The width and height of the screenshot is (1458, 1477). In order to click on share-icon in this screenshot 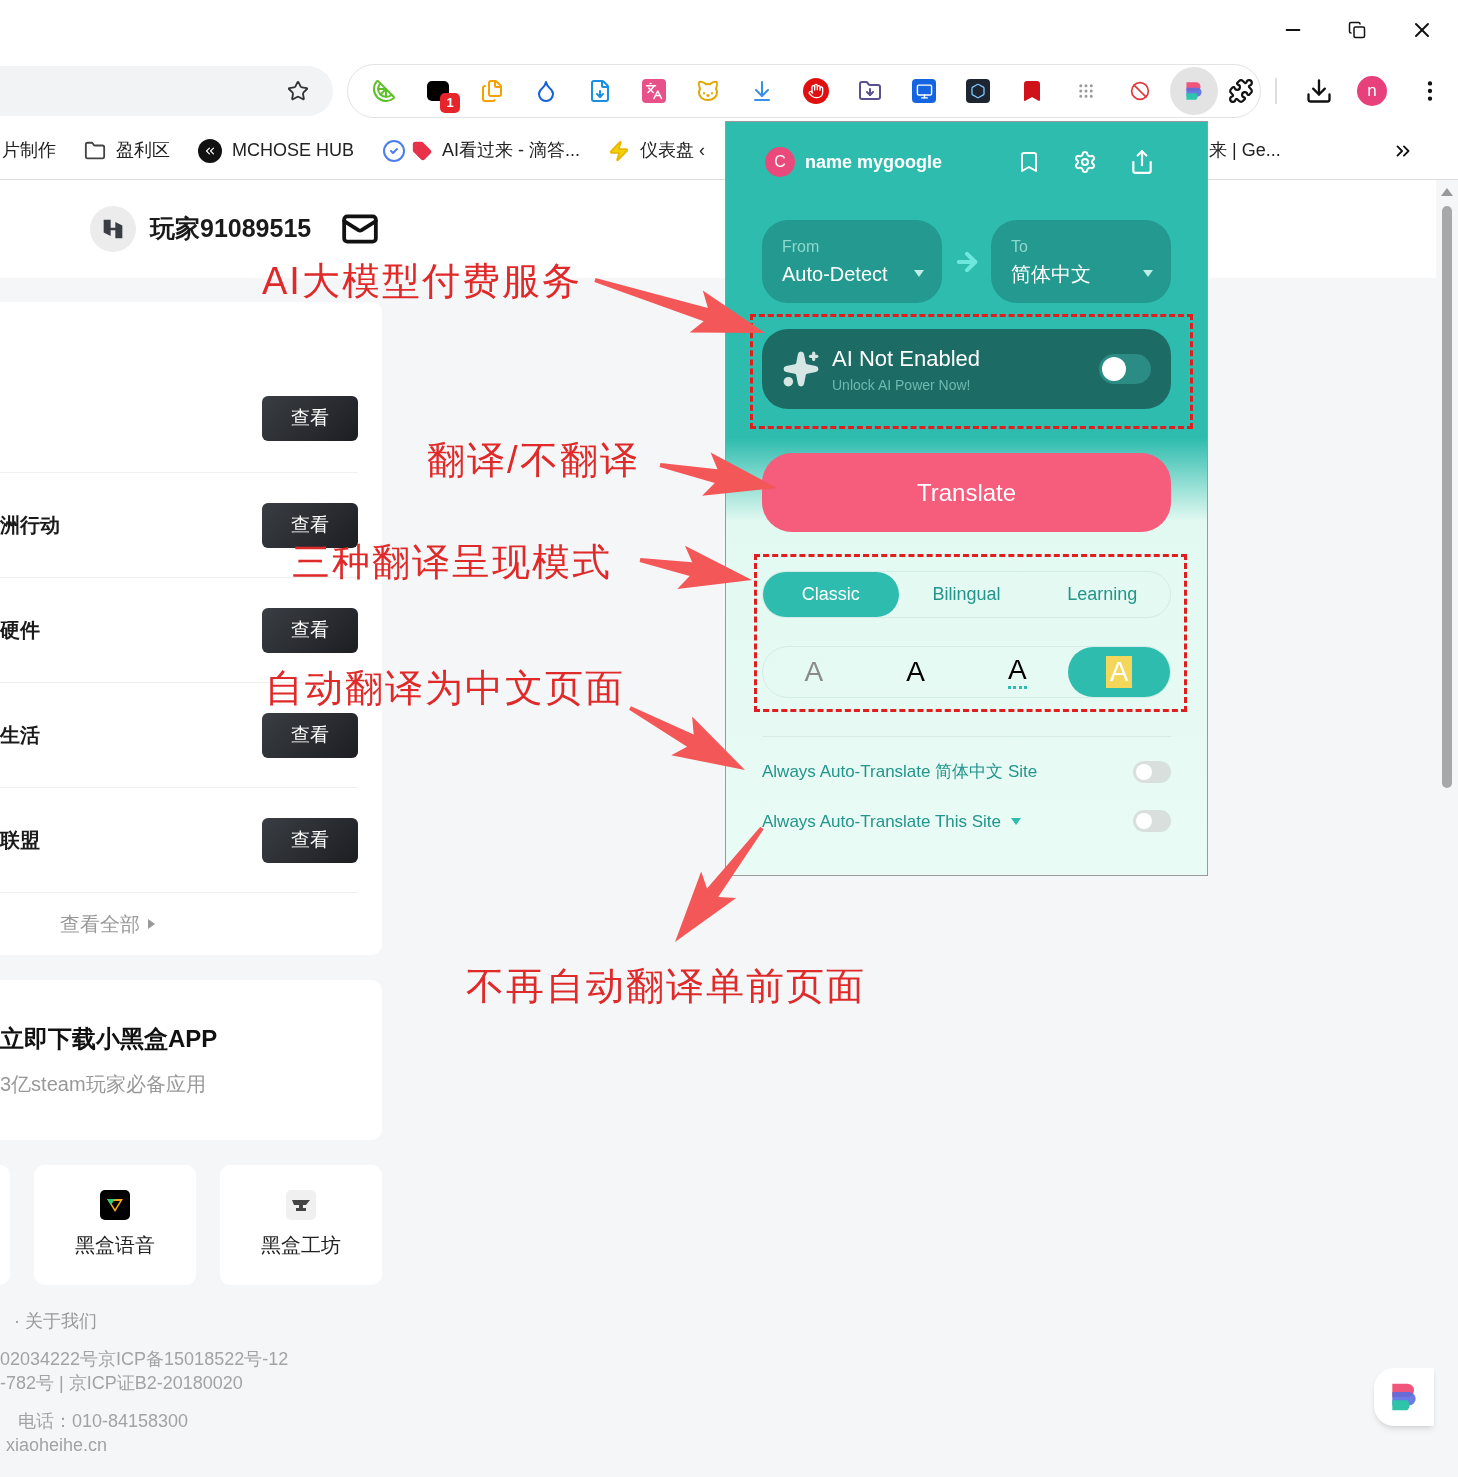, I will do `click(1142, 162)`.